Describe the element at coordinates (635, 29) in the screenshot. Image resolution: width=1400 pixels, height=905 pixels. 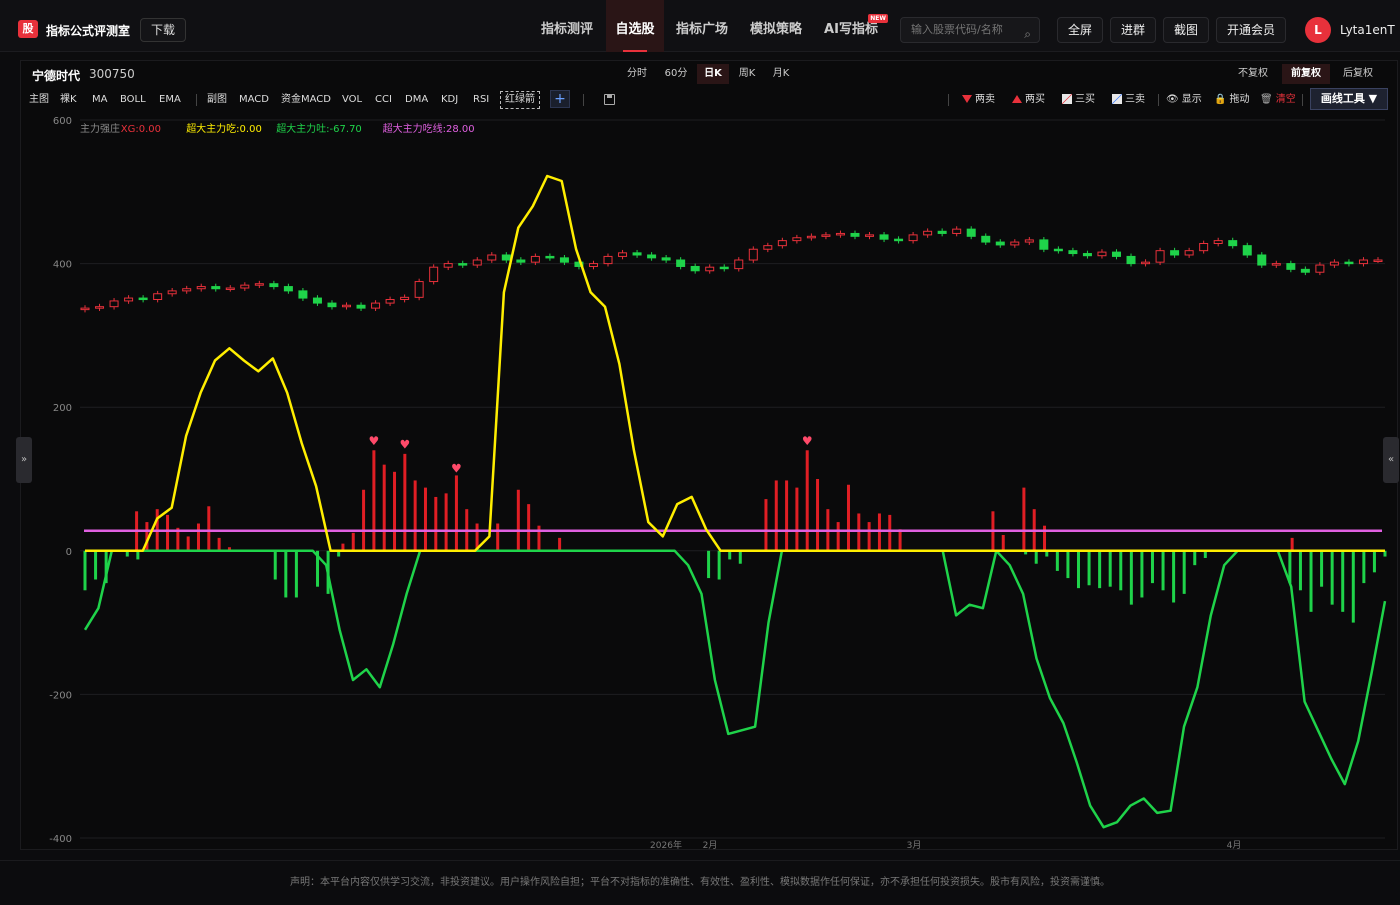
I see `nav-label: 自选股` at that location.